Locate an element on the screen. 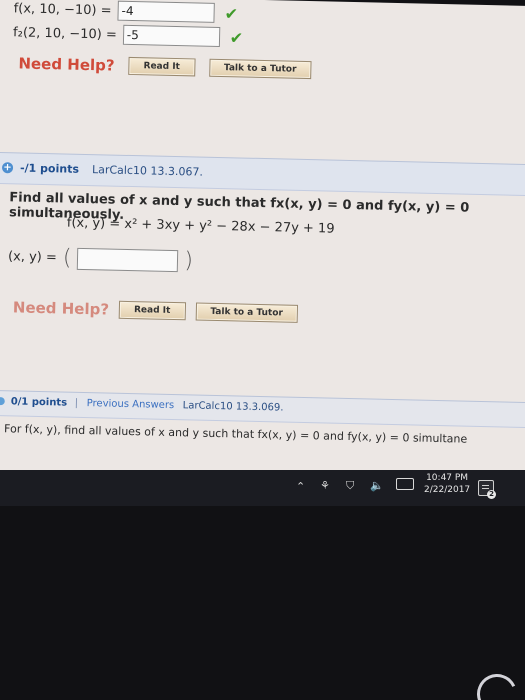 The image size is (525, 700). answer-row: (x, y) = ( ) is located at coordinates (100, 259).